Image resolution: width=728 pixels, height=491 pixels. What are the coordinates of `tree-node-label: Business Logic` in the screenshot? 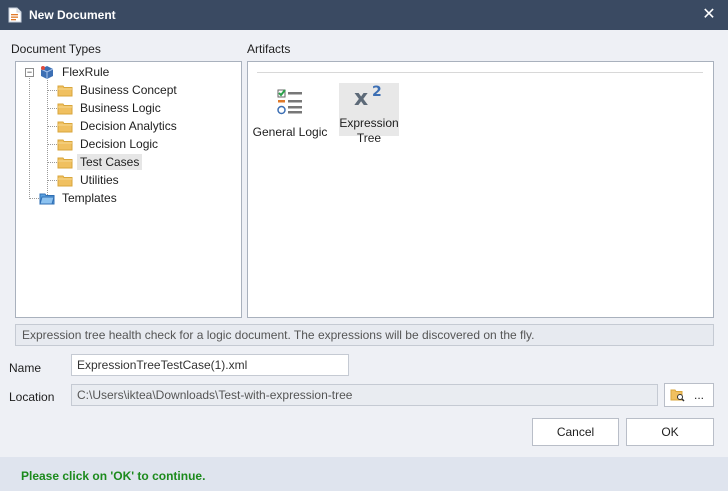 It's located at (120, 108).